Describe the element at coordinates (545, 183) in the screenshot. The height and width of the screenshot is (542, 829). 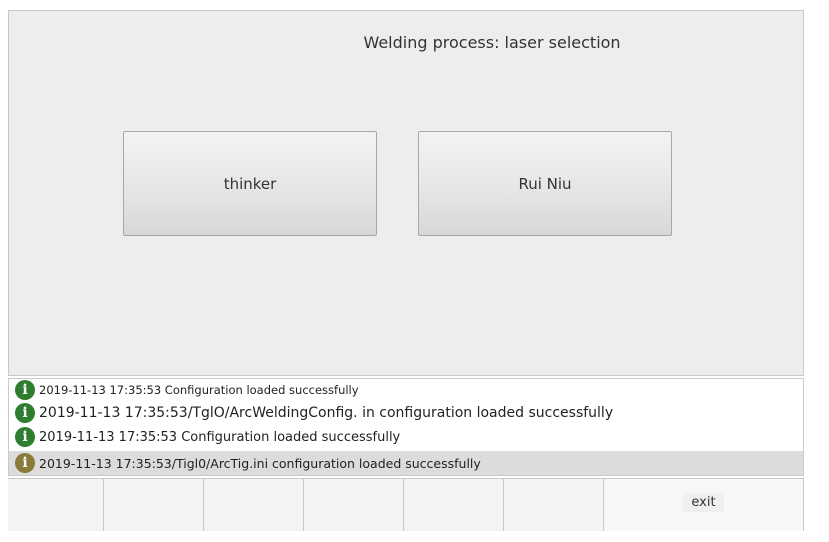
I see `laser-option-button-2: Rui Niu` at that location.